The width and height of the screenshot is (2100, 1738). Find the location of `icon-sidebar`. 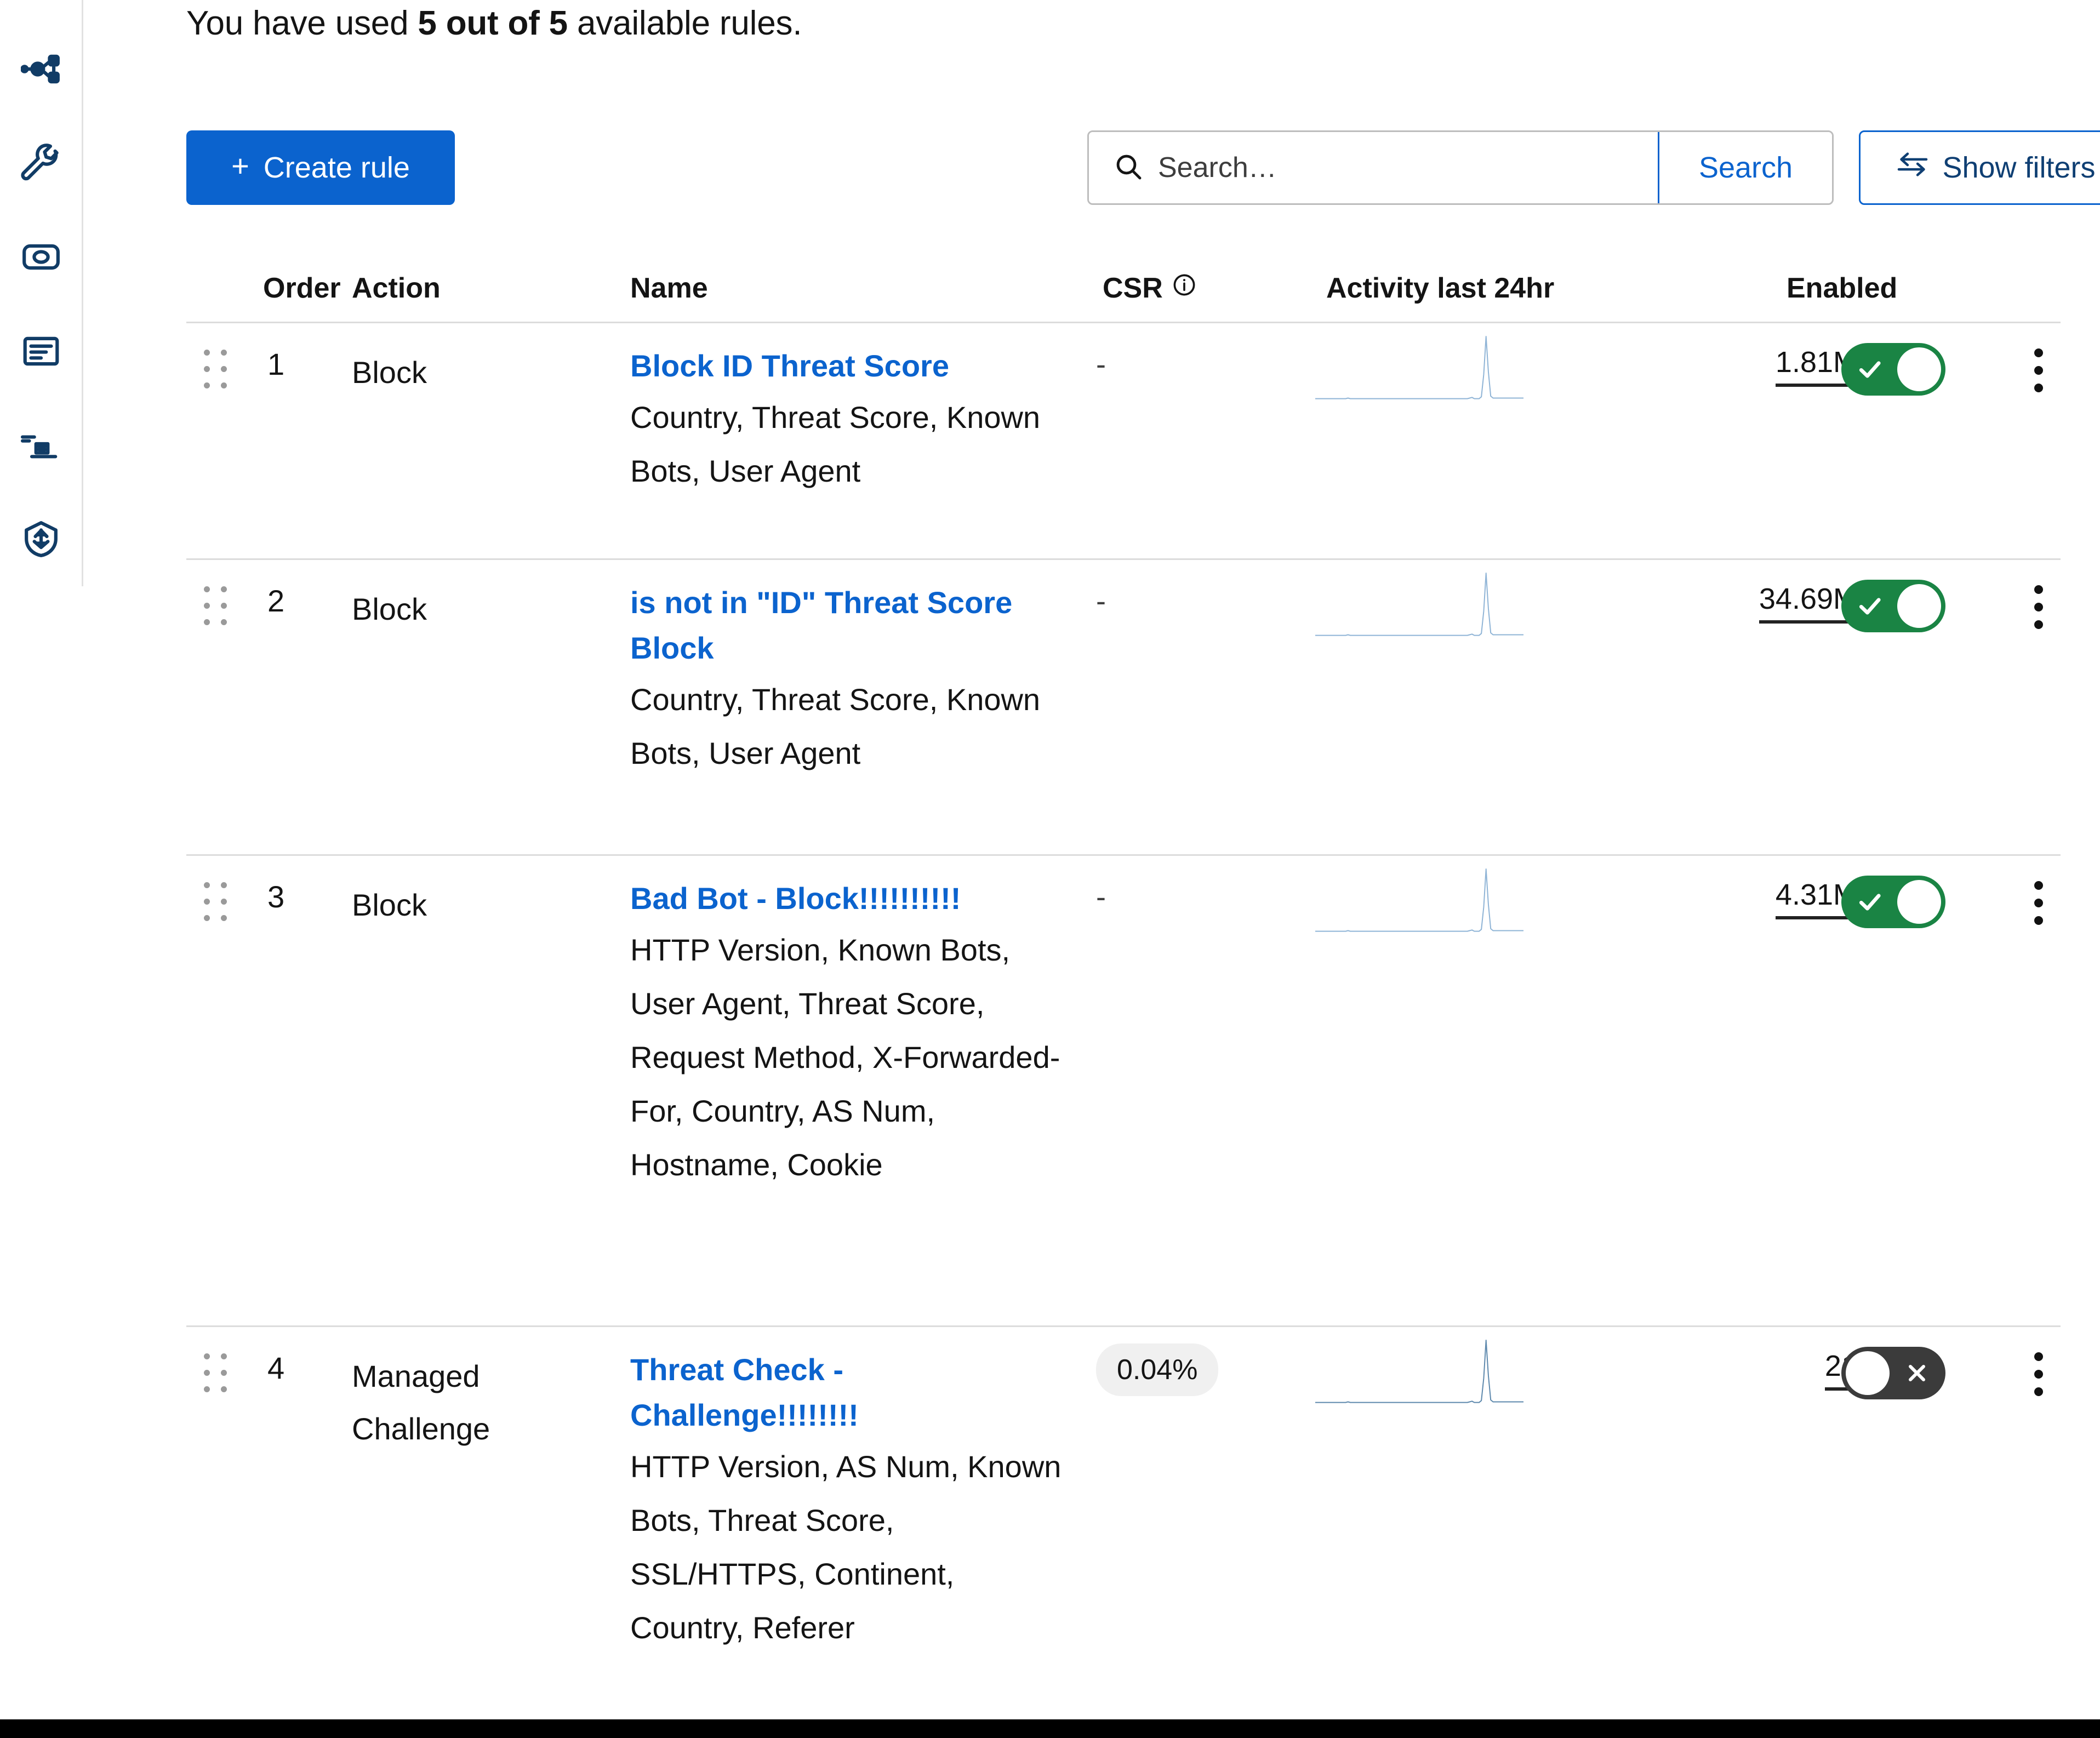

icon-sidebar is located at coordinates (41, 293).